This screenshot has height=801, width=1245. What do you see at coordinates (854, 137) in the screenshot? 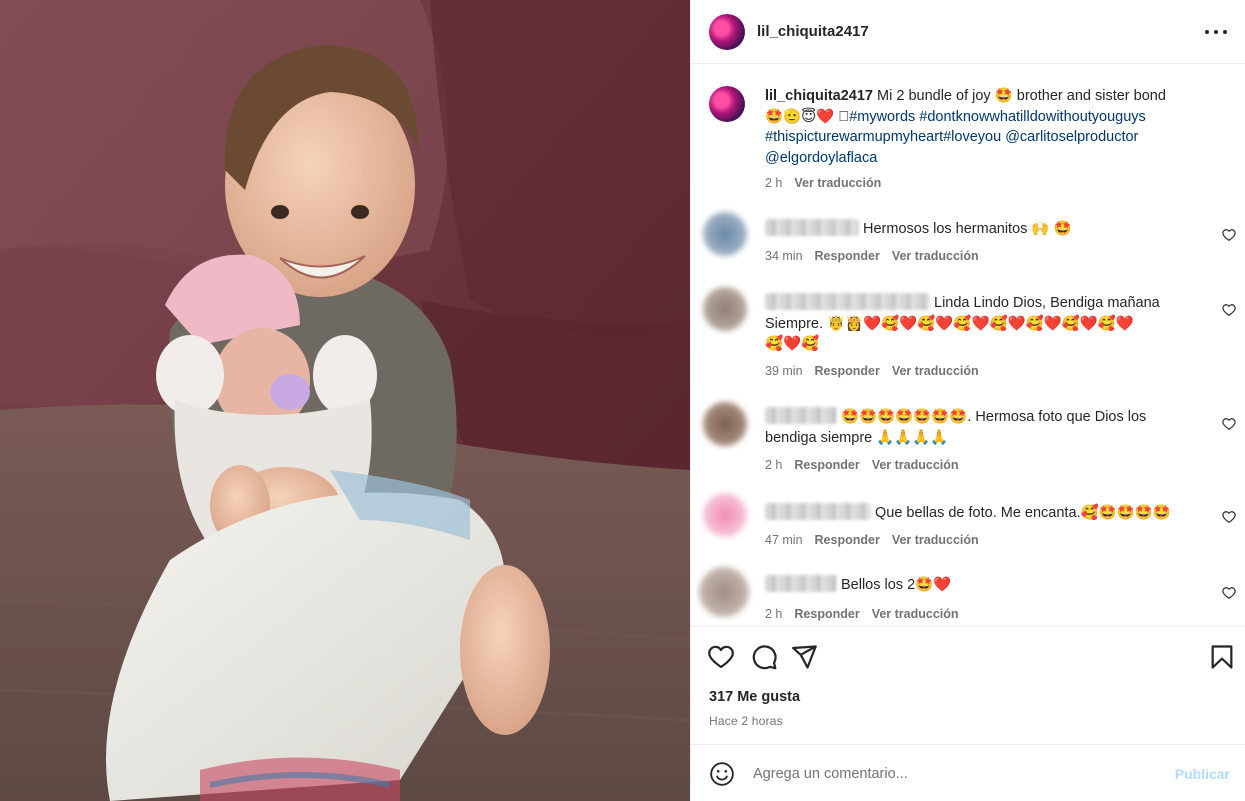
I see `hashtag-link: #thispicturewarmupmyheart` at bounding box center [854, 137].